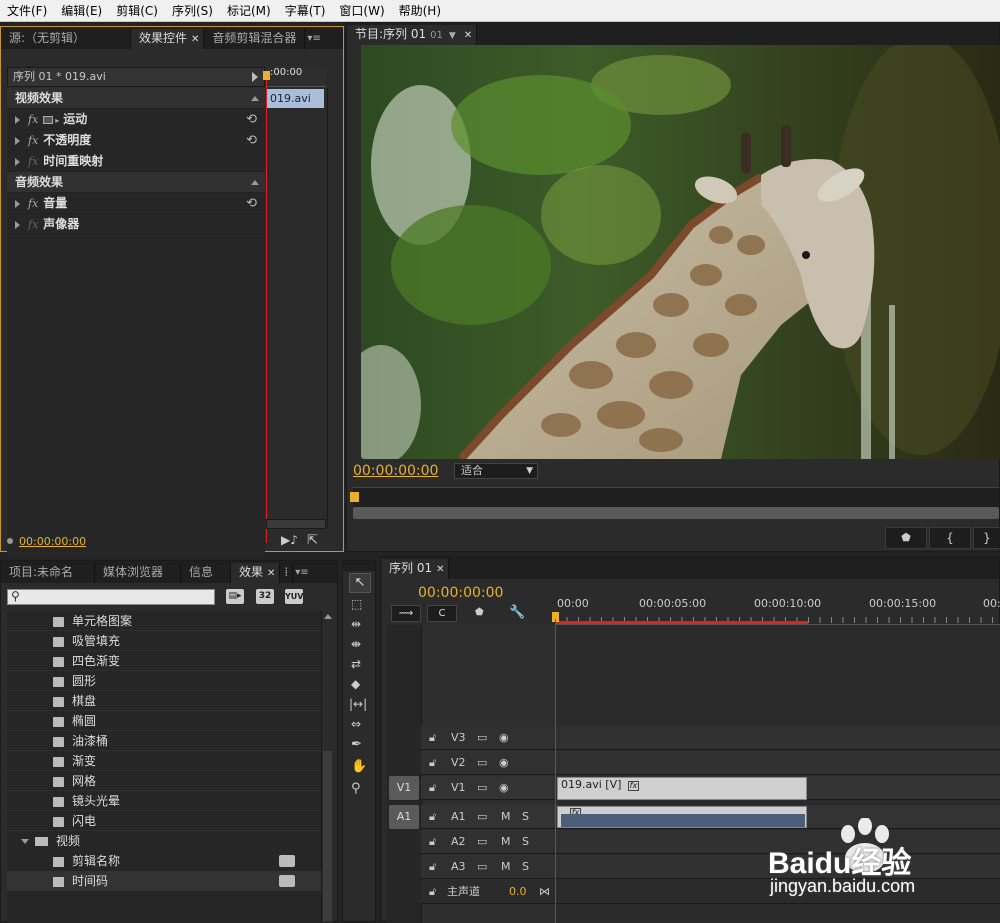 The image size is (1000, 923). What do you see at coordinates (555, 771) in the screenshot?
I see `timeline-playhead-line` at bounding box center [555, 771].